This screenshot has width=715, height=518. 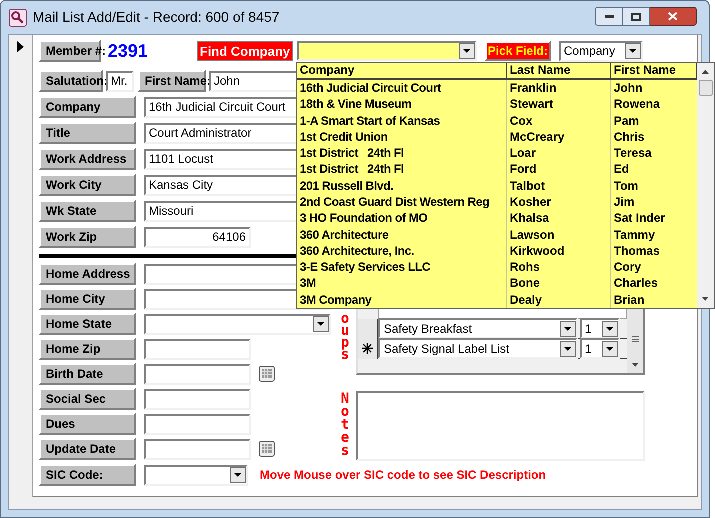 What do you see at coordinates (20, 47) in the screenshot?
I see `current-record-icon` at bounding box center [20, 47].